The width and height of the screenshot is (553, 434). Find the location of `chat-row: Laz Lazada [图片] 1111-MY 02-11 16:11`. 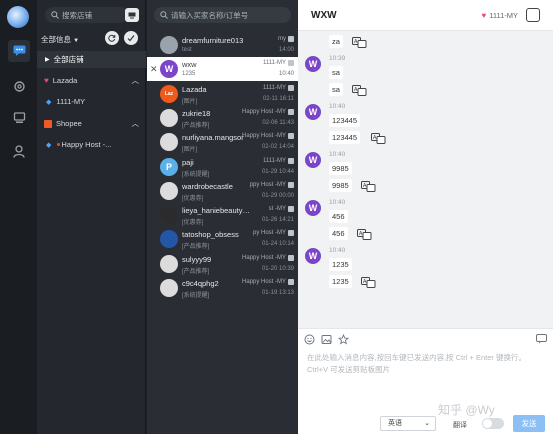

chat-row: Laz Lazada [图片] 1111-MY 02-11 16:11 is located at coordinates (222, 94).